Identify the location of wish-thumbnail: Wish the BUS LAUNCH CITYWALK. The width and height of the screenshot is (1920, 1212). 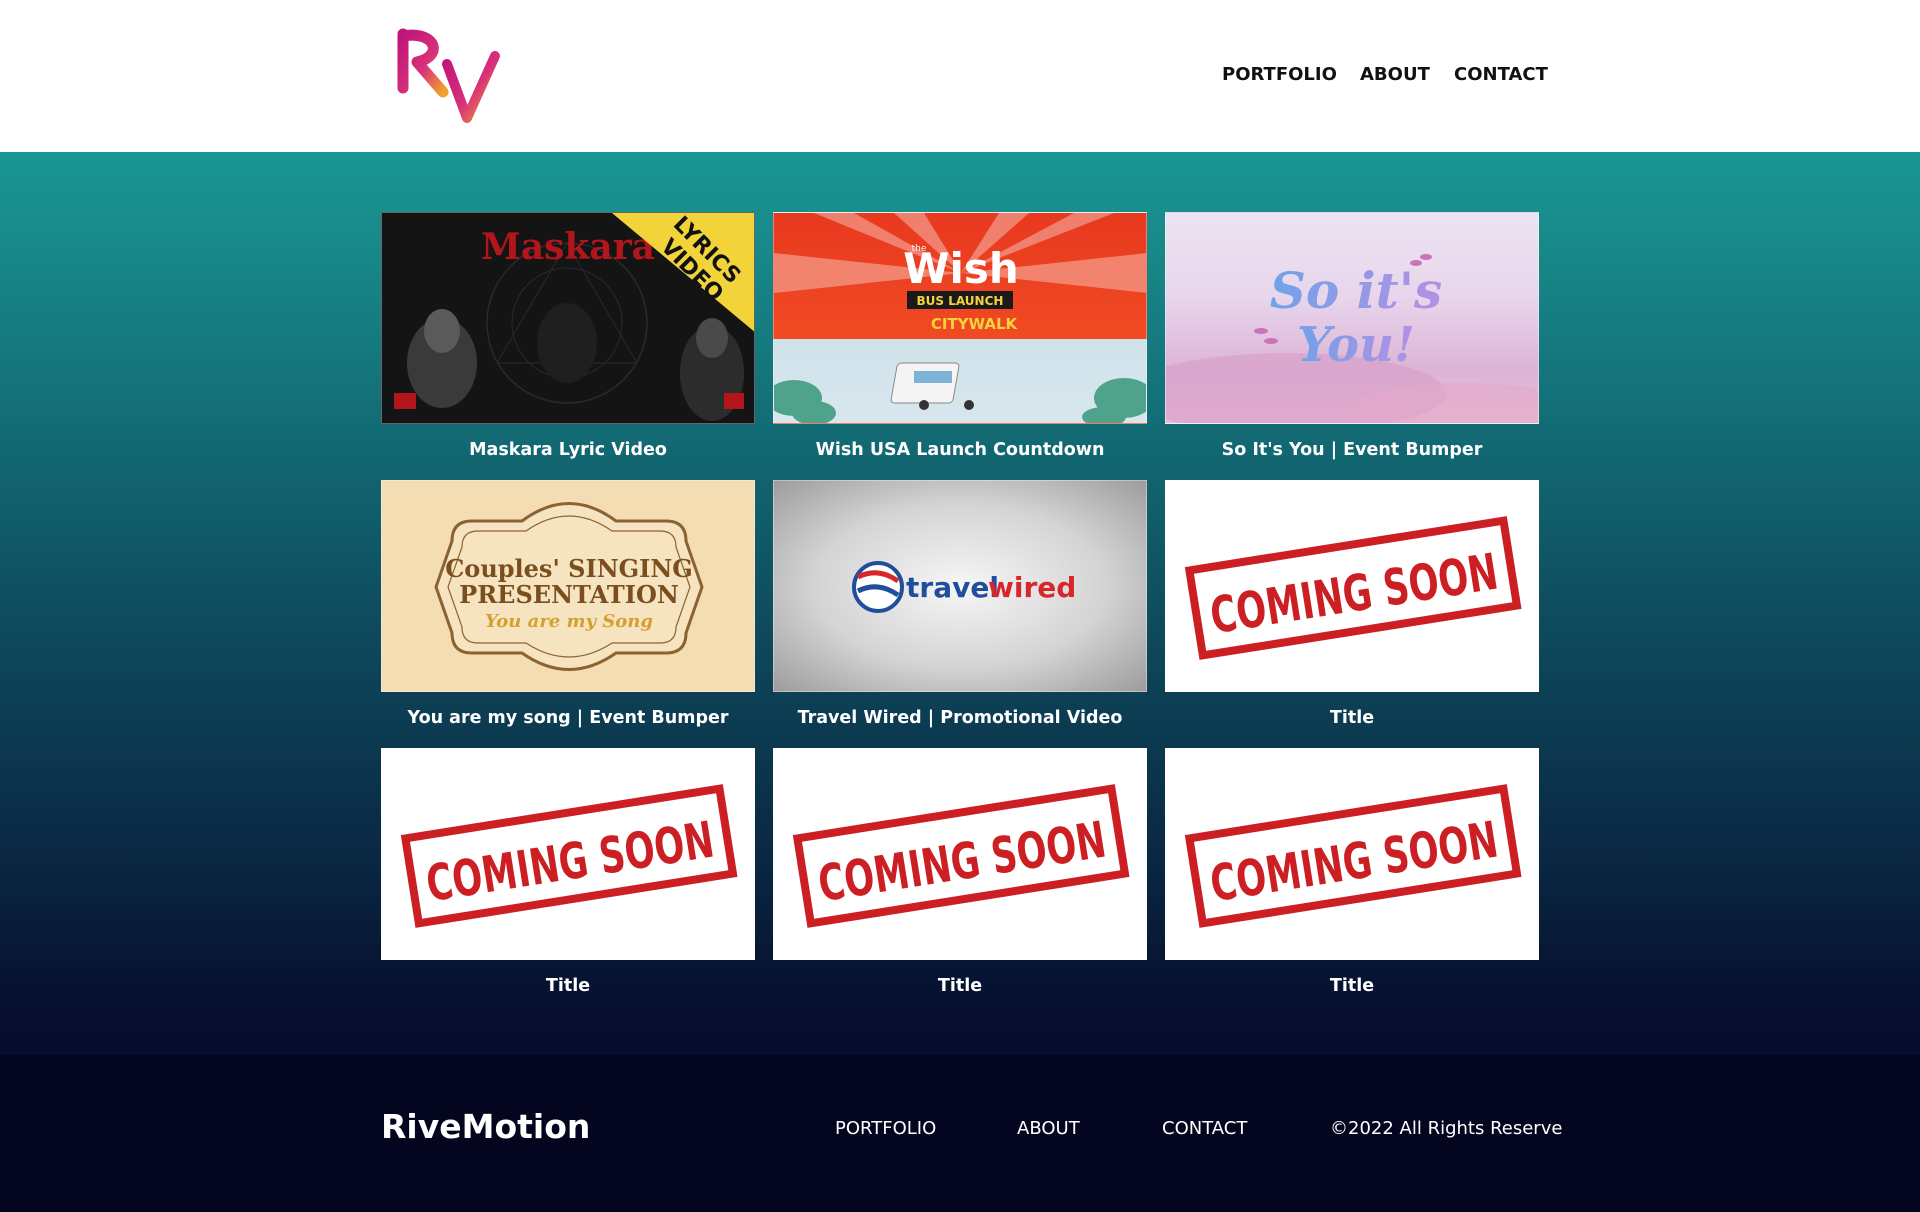
(960, 318).